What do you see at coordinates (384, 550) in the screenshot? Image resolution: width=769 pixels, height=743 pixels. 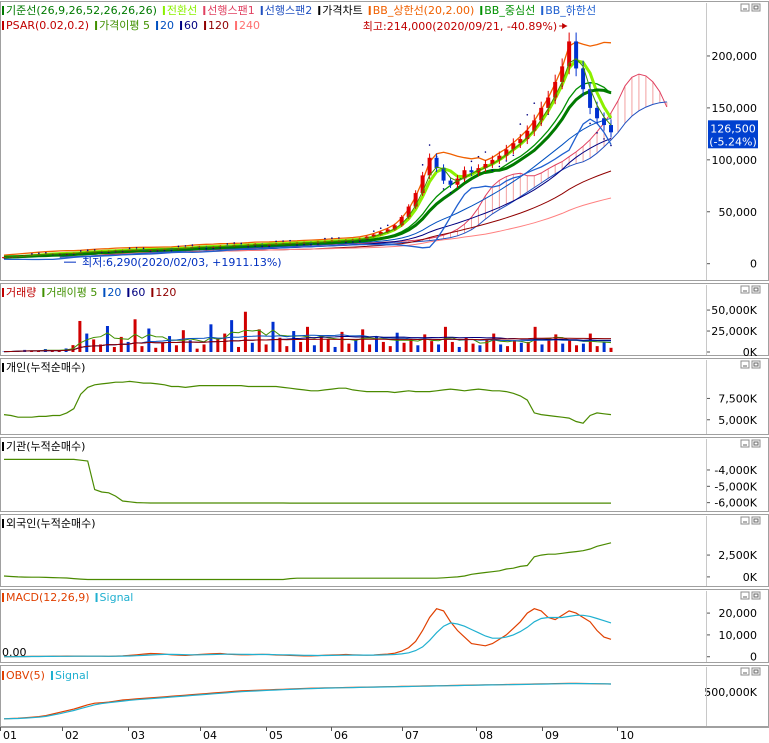 I see `panel-frame-foreigner` at bounding box center [384, 550].